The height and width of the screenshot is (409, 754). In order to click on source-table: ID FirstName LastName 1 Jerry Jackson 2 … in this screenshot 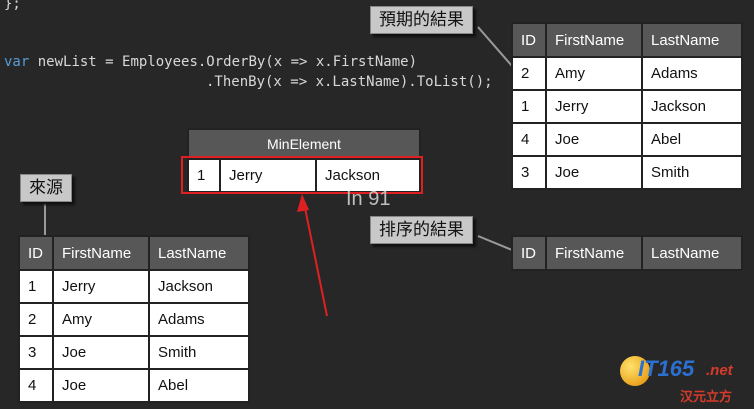, I will do `click(134, 319)`.